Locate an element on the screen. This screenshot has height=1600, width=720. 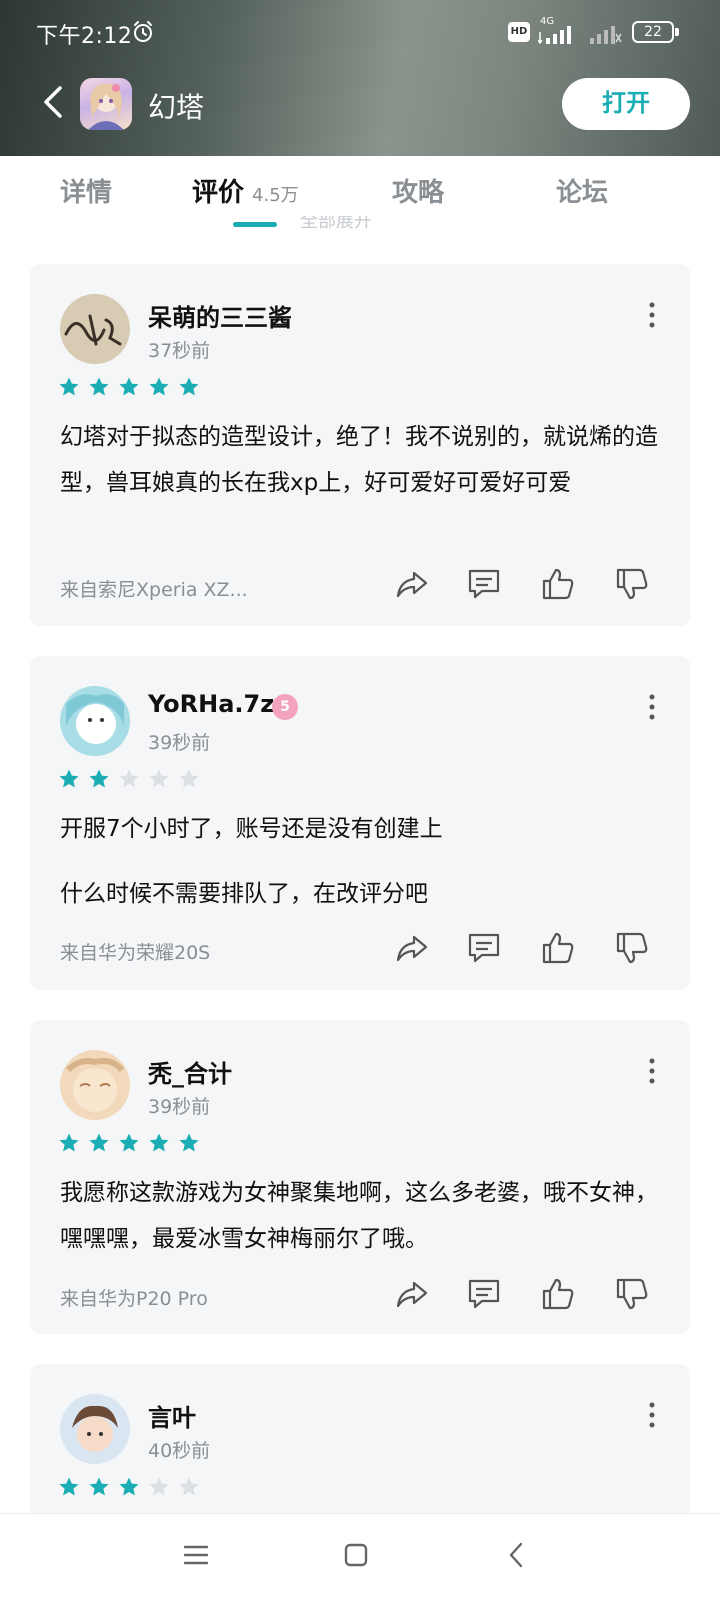
tab-guides: 攻略 is located at coordinates (418, 190).